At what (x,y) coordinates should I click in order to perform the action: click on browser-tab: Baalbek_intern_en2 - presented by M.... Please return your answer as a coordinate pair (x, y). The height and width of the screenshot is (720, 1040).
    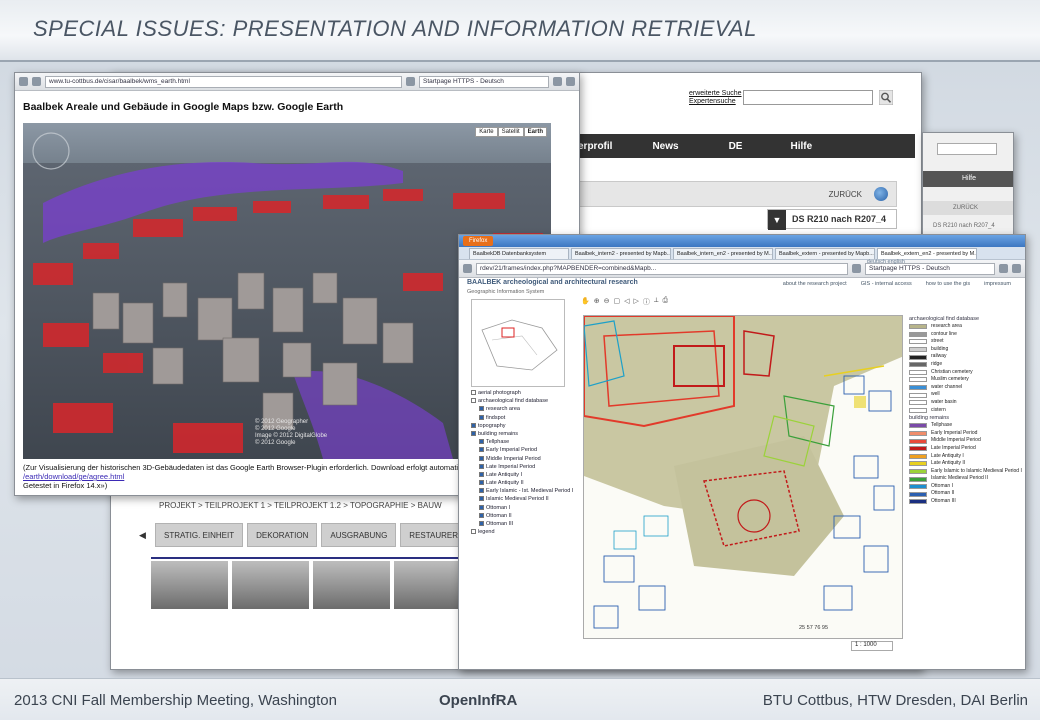
    Looking at the image, I should click on (723, 253).